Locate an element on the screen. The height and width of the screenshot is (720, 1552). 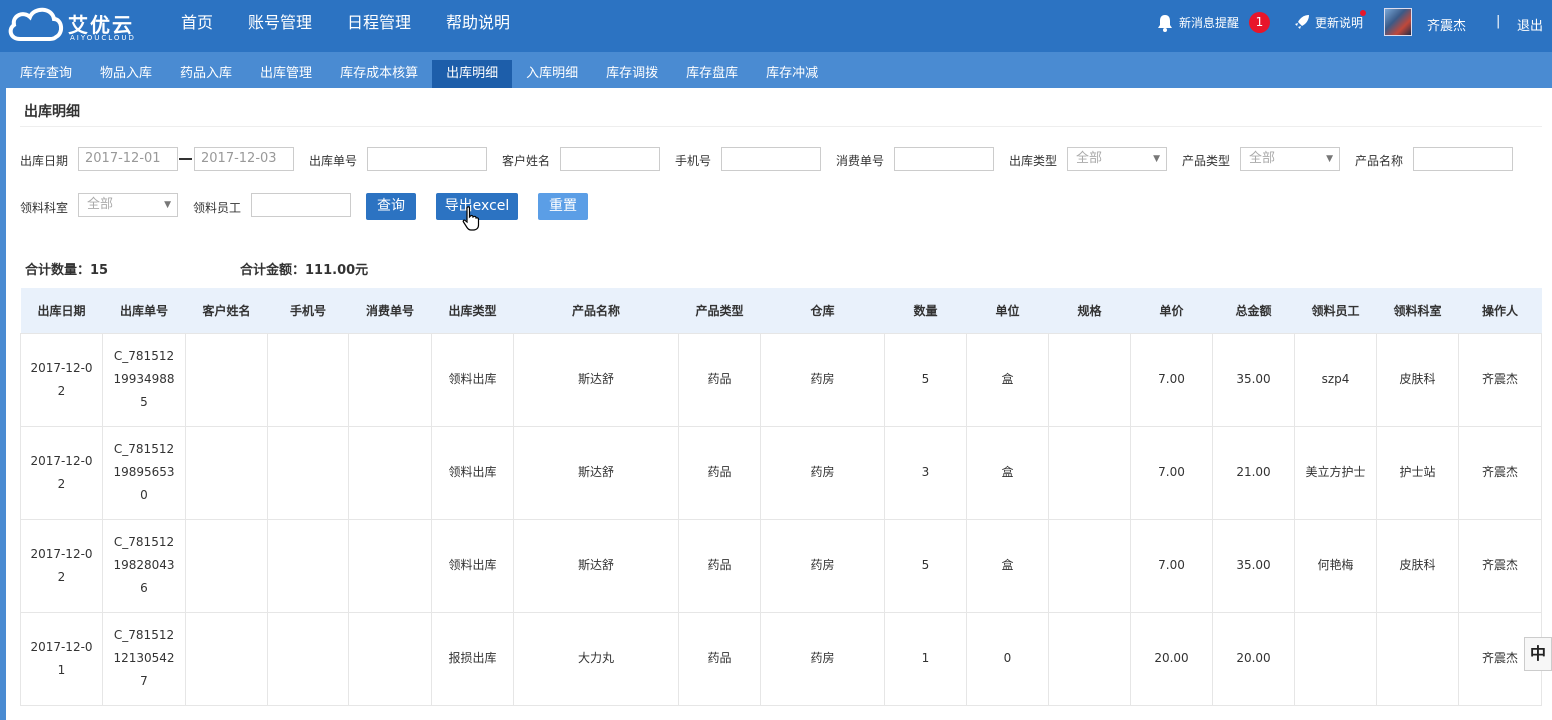
column-header: 领料员工 is located at coordinates (1335, 310).